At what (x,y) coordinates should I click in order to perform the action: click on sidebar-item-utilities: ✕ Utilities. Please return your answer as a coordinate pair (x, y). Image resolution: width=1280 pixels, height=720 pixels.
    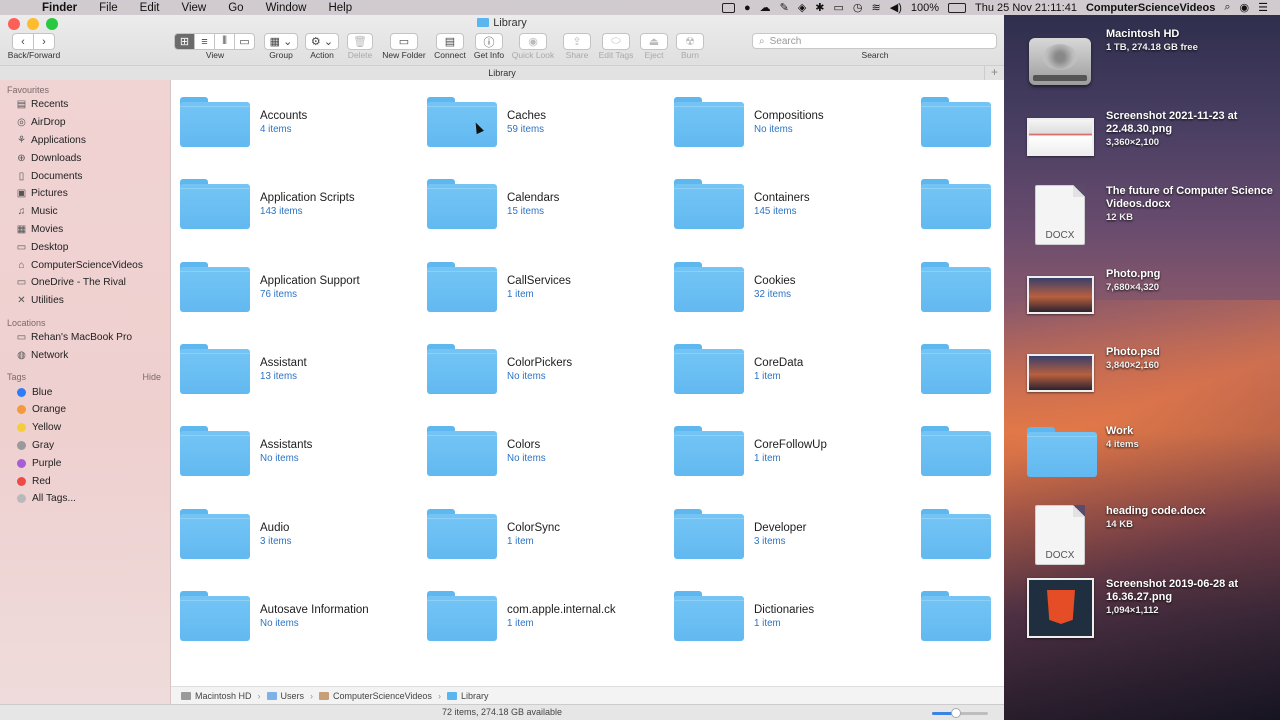
    Looking at the image, I should click on (85, 301).